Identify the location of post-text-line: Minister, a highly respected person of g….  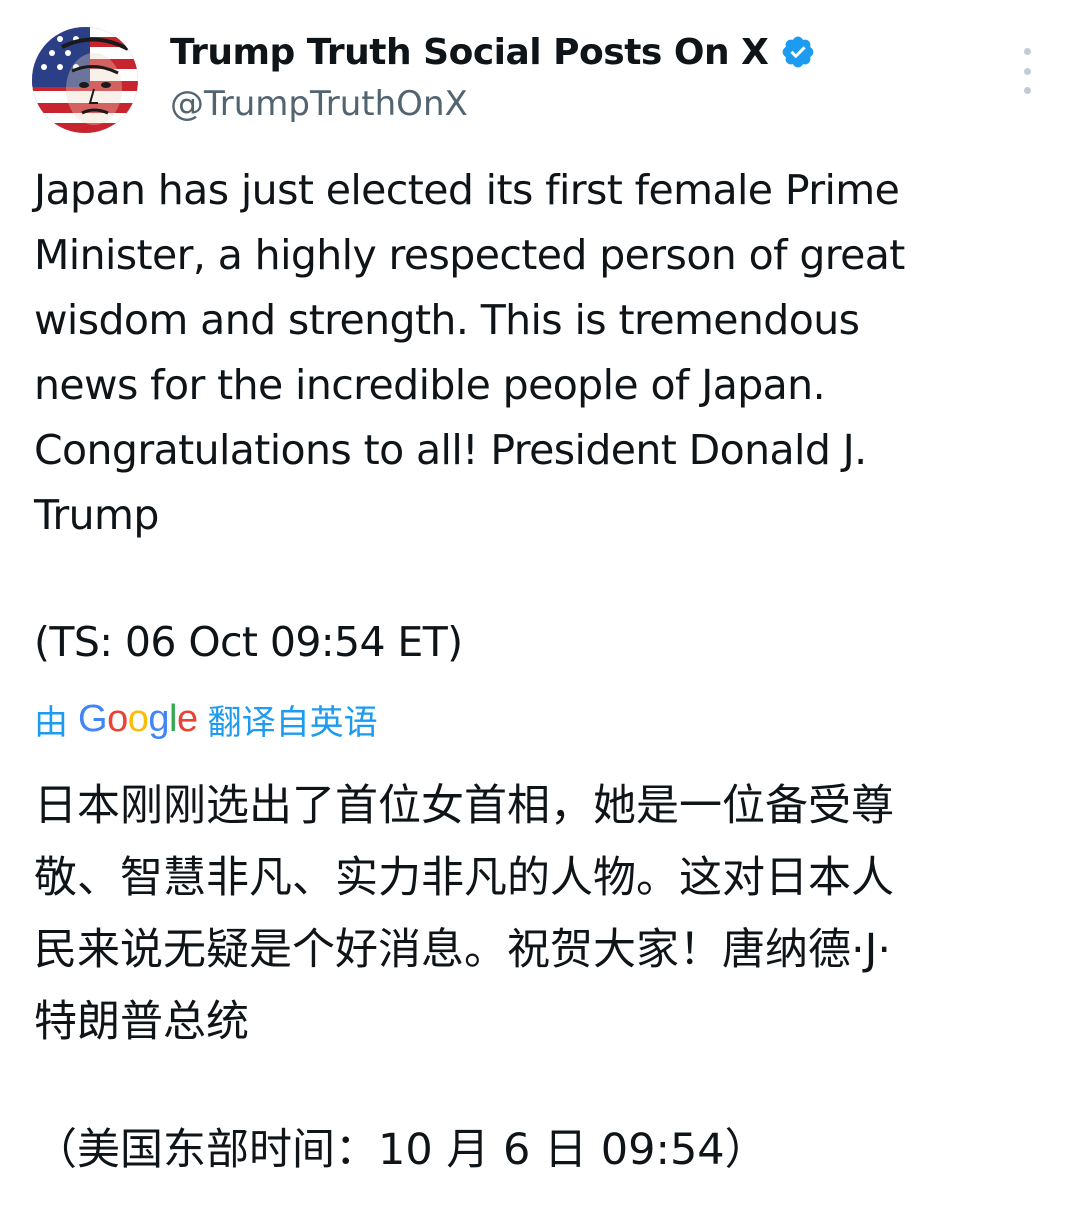
(469, 255).